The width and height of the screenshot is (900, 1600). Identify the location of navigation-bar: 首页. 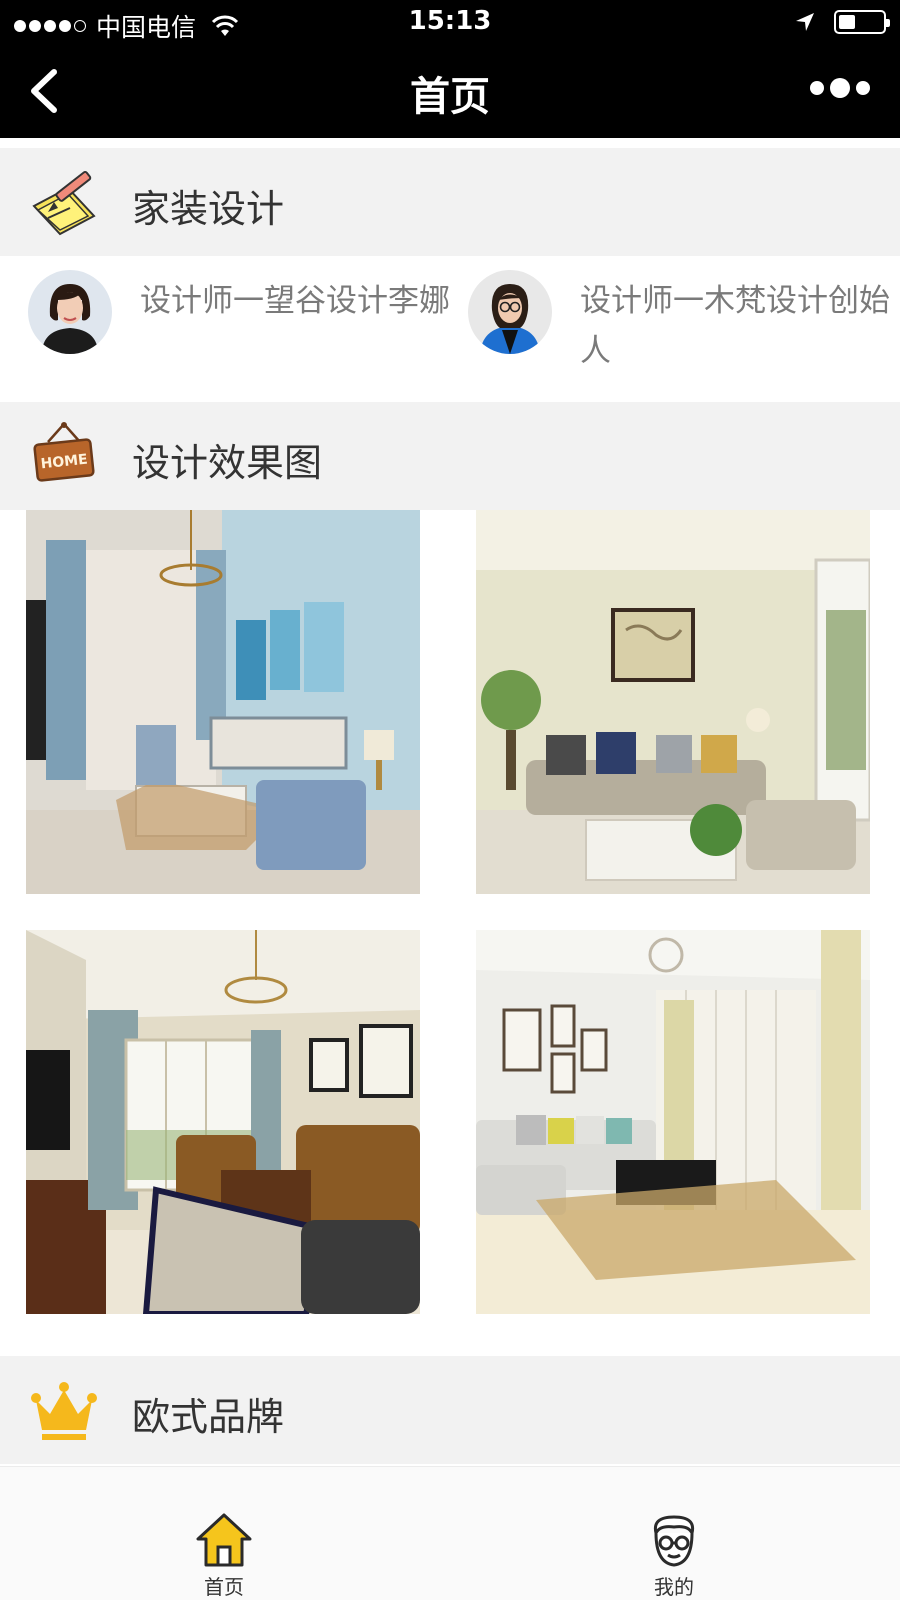
(450, 91).